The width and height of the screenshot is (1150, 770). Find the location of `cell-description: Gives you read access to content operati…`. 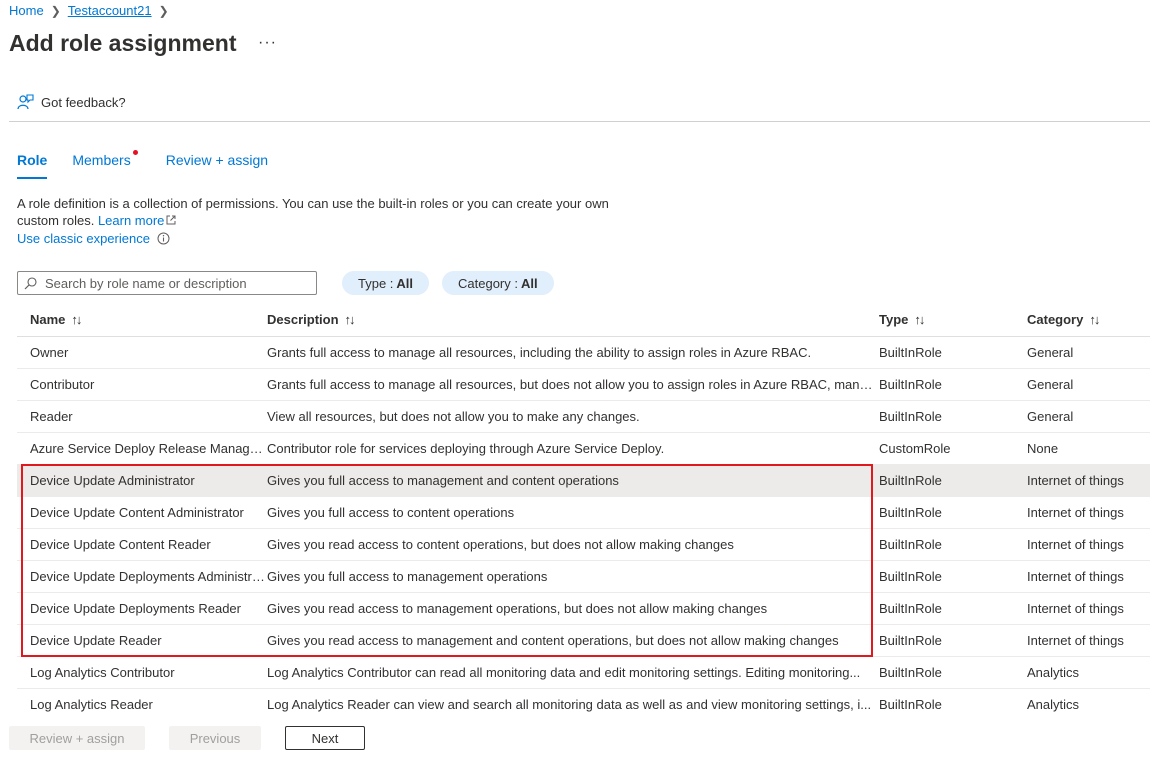

cell-description: Gives you read access to content operati… is located at coordinates (500, 544).